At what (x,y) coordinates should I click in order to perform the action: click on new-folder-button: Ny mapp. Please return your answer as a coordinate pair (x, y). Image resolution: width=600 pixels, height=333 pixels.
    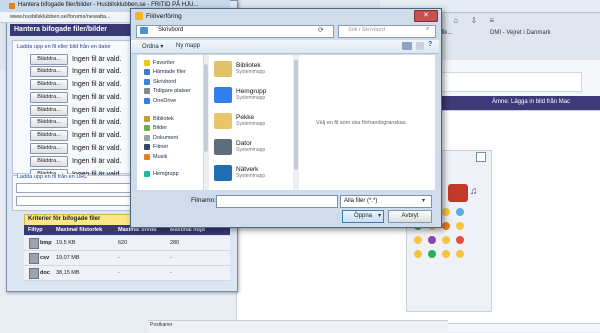
    Looking at the image, I should click on (188, 46).